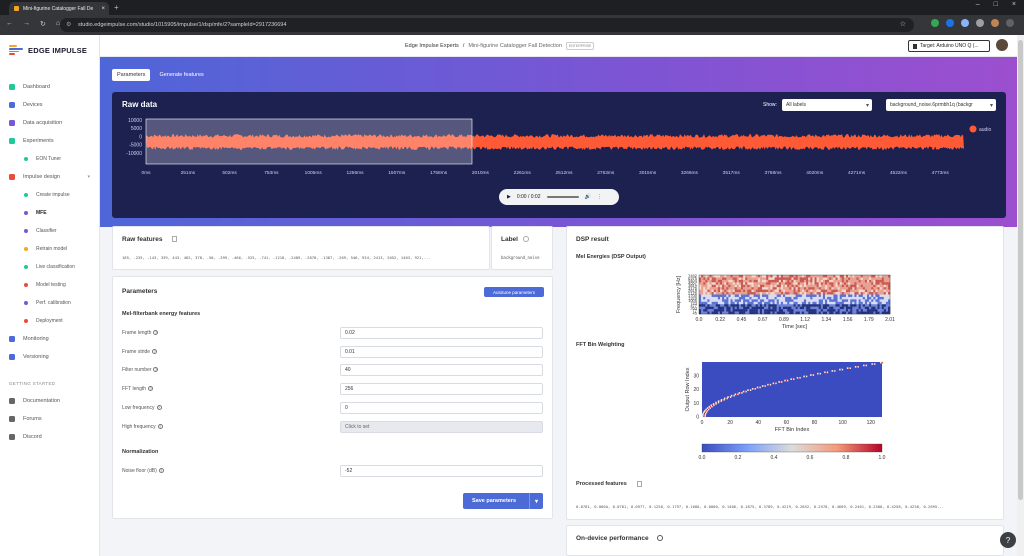 The height and width of the screenshot is (556, 1024). What do you see at coordinates (1014, 4) in the screenshot?
I see `close-window-icon: ×` at bounding box center [1014, 4].